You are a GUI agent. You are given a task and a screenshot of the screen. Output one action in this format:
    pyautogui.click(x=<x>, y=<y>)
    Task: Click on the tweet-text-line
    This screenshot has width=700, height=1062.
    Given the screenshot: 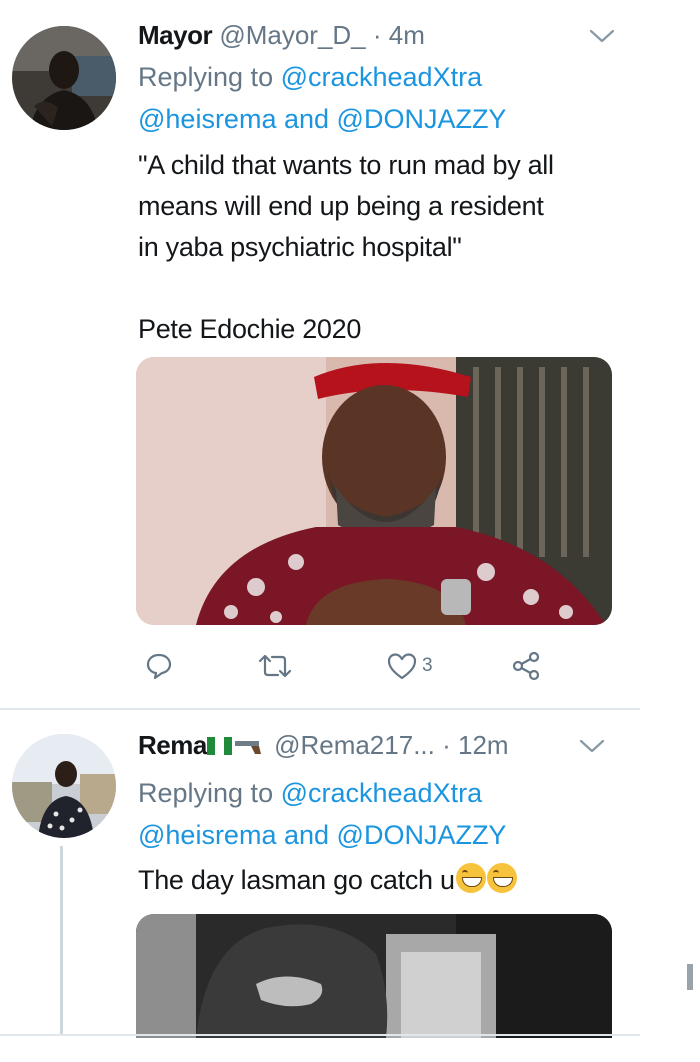 What is the action you would take?
    pyautogui.click(x=383, y=288)
    